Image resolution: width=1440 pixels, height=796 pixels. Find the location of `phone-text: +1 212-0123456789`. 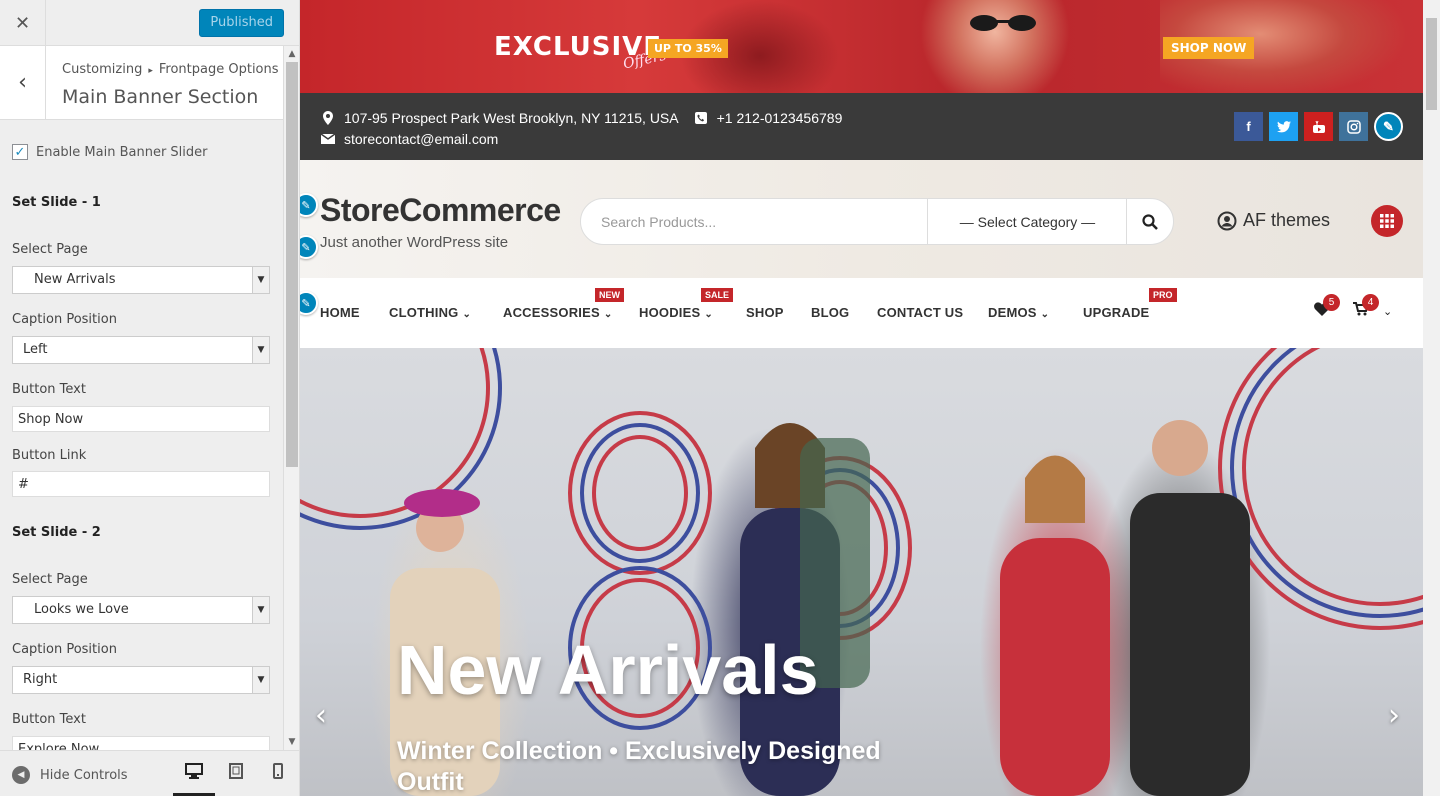

phone-text: +1 212-0123456789 is located at coordinates (780, 118).